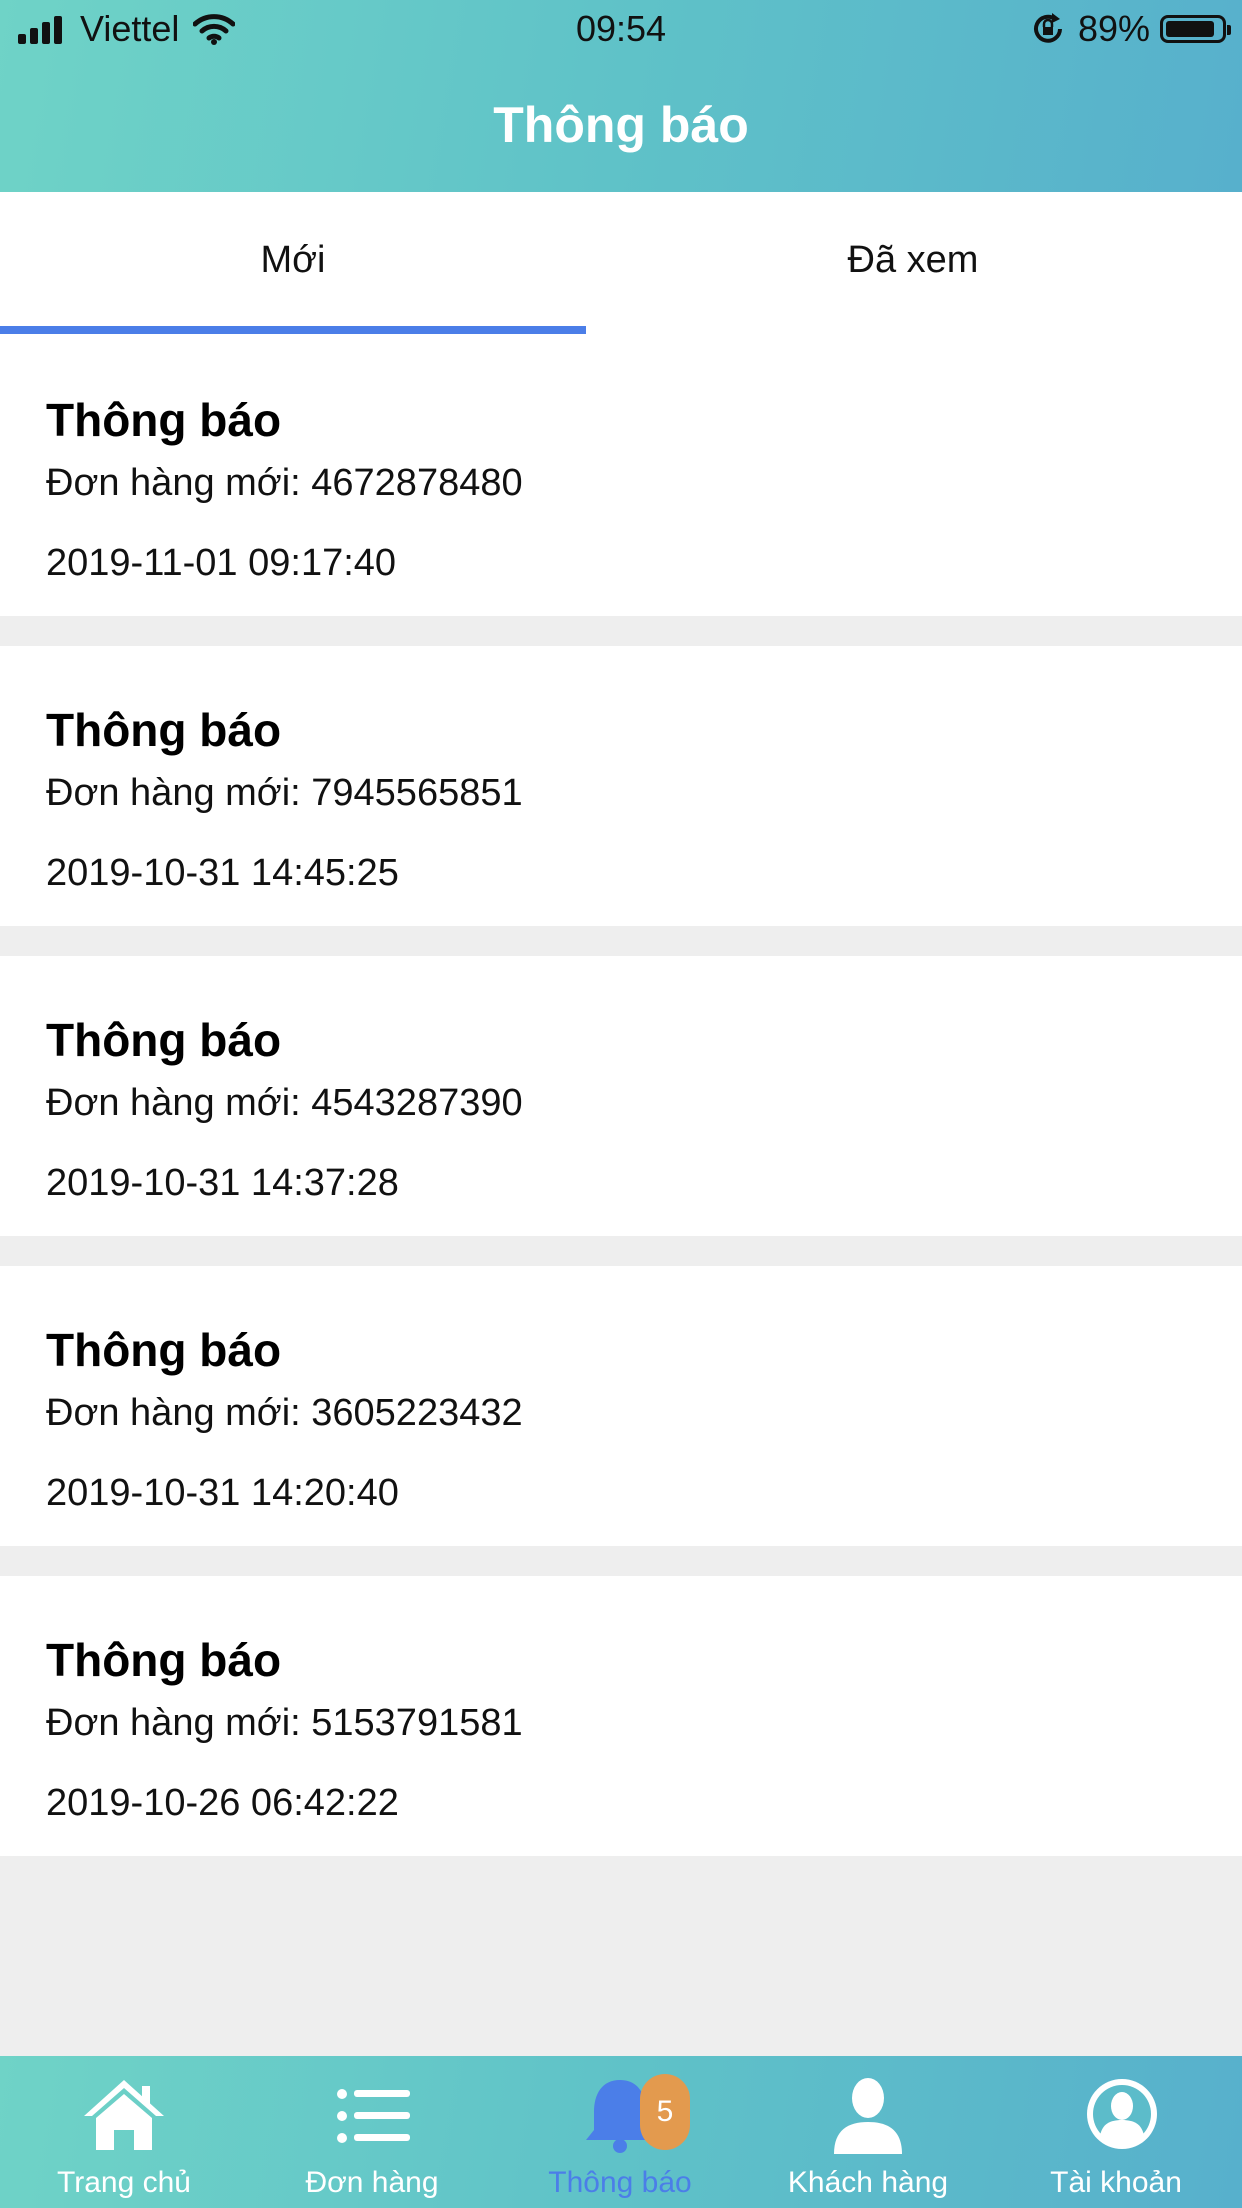 The width and height of the screenshot is (1242, 2208). What do you see at coordinates (1116, 2182) in the screenshot?
I see `tab-bar-label: Tài khoản` at bounding box center [1116, 2182].